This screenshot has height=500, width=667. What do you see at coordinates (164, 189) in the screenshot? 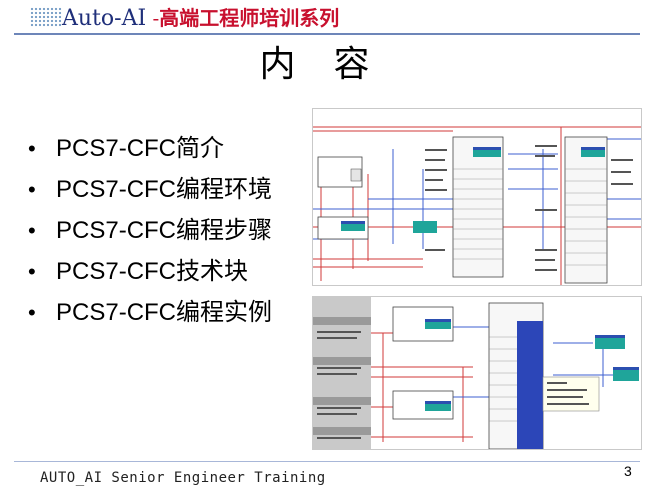
I see `bullet-text: PCS7-CFC编程环境` at bounding box center [164, 189].